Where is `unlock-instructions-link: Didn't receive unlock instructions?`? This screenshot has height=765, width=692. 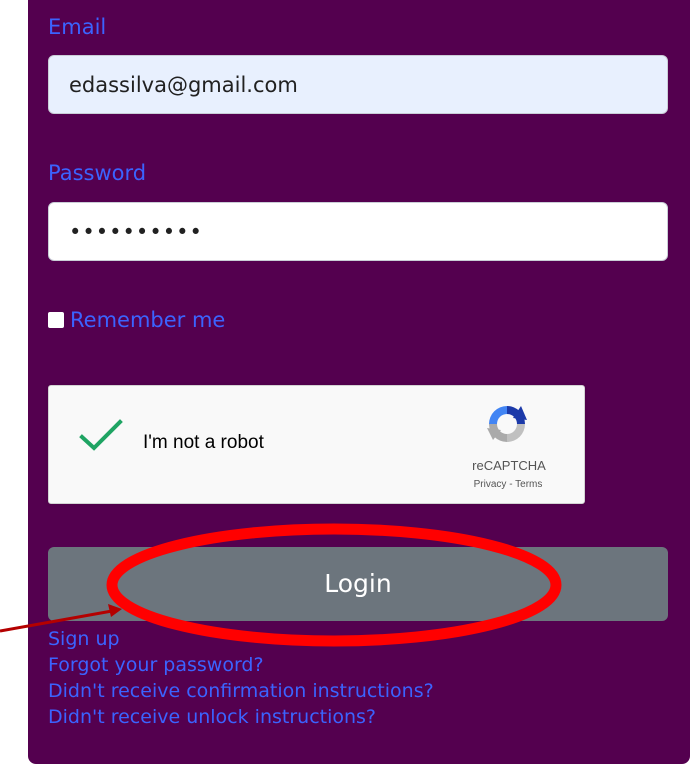
unlock-instructions-link: Didn't receive unlock instructions? is located at coordinates (358, 721).